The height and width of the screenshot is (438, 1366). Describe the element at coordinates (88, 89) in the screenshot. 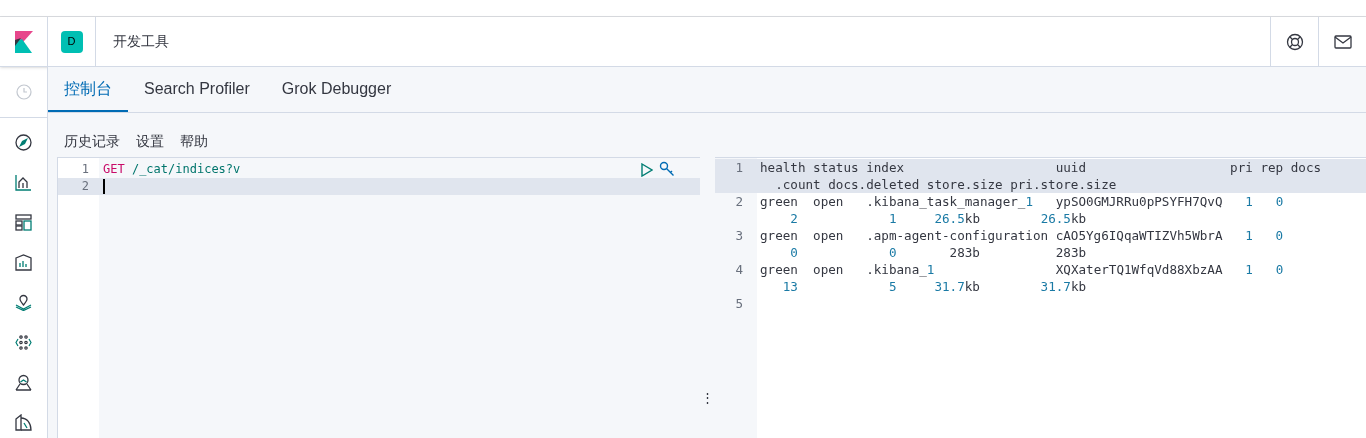

I see `tab: 控制台` at that location.